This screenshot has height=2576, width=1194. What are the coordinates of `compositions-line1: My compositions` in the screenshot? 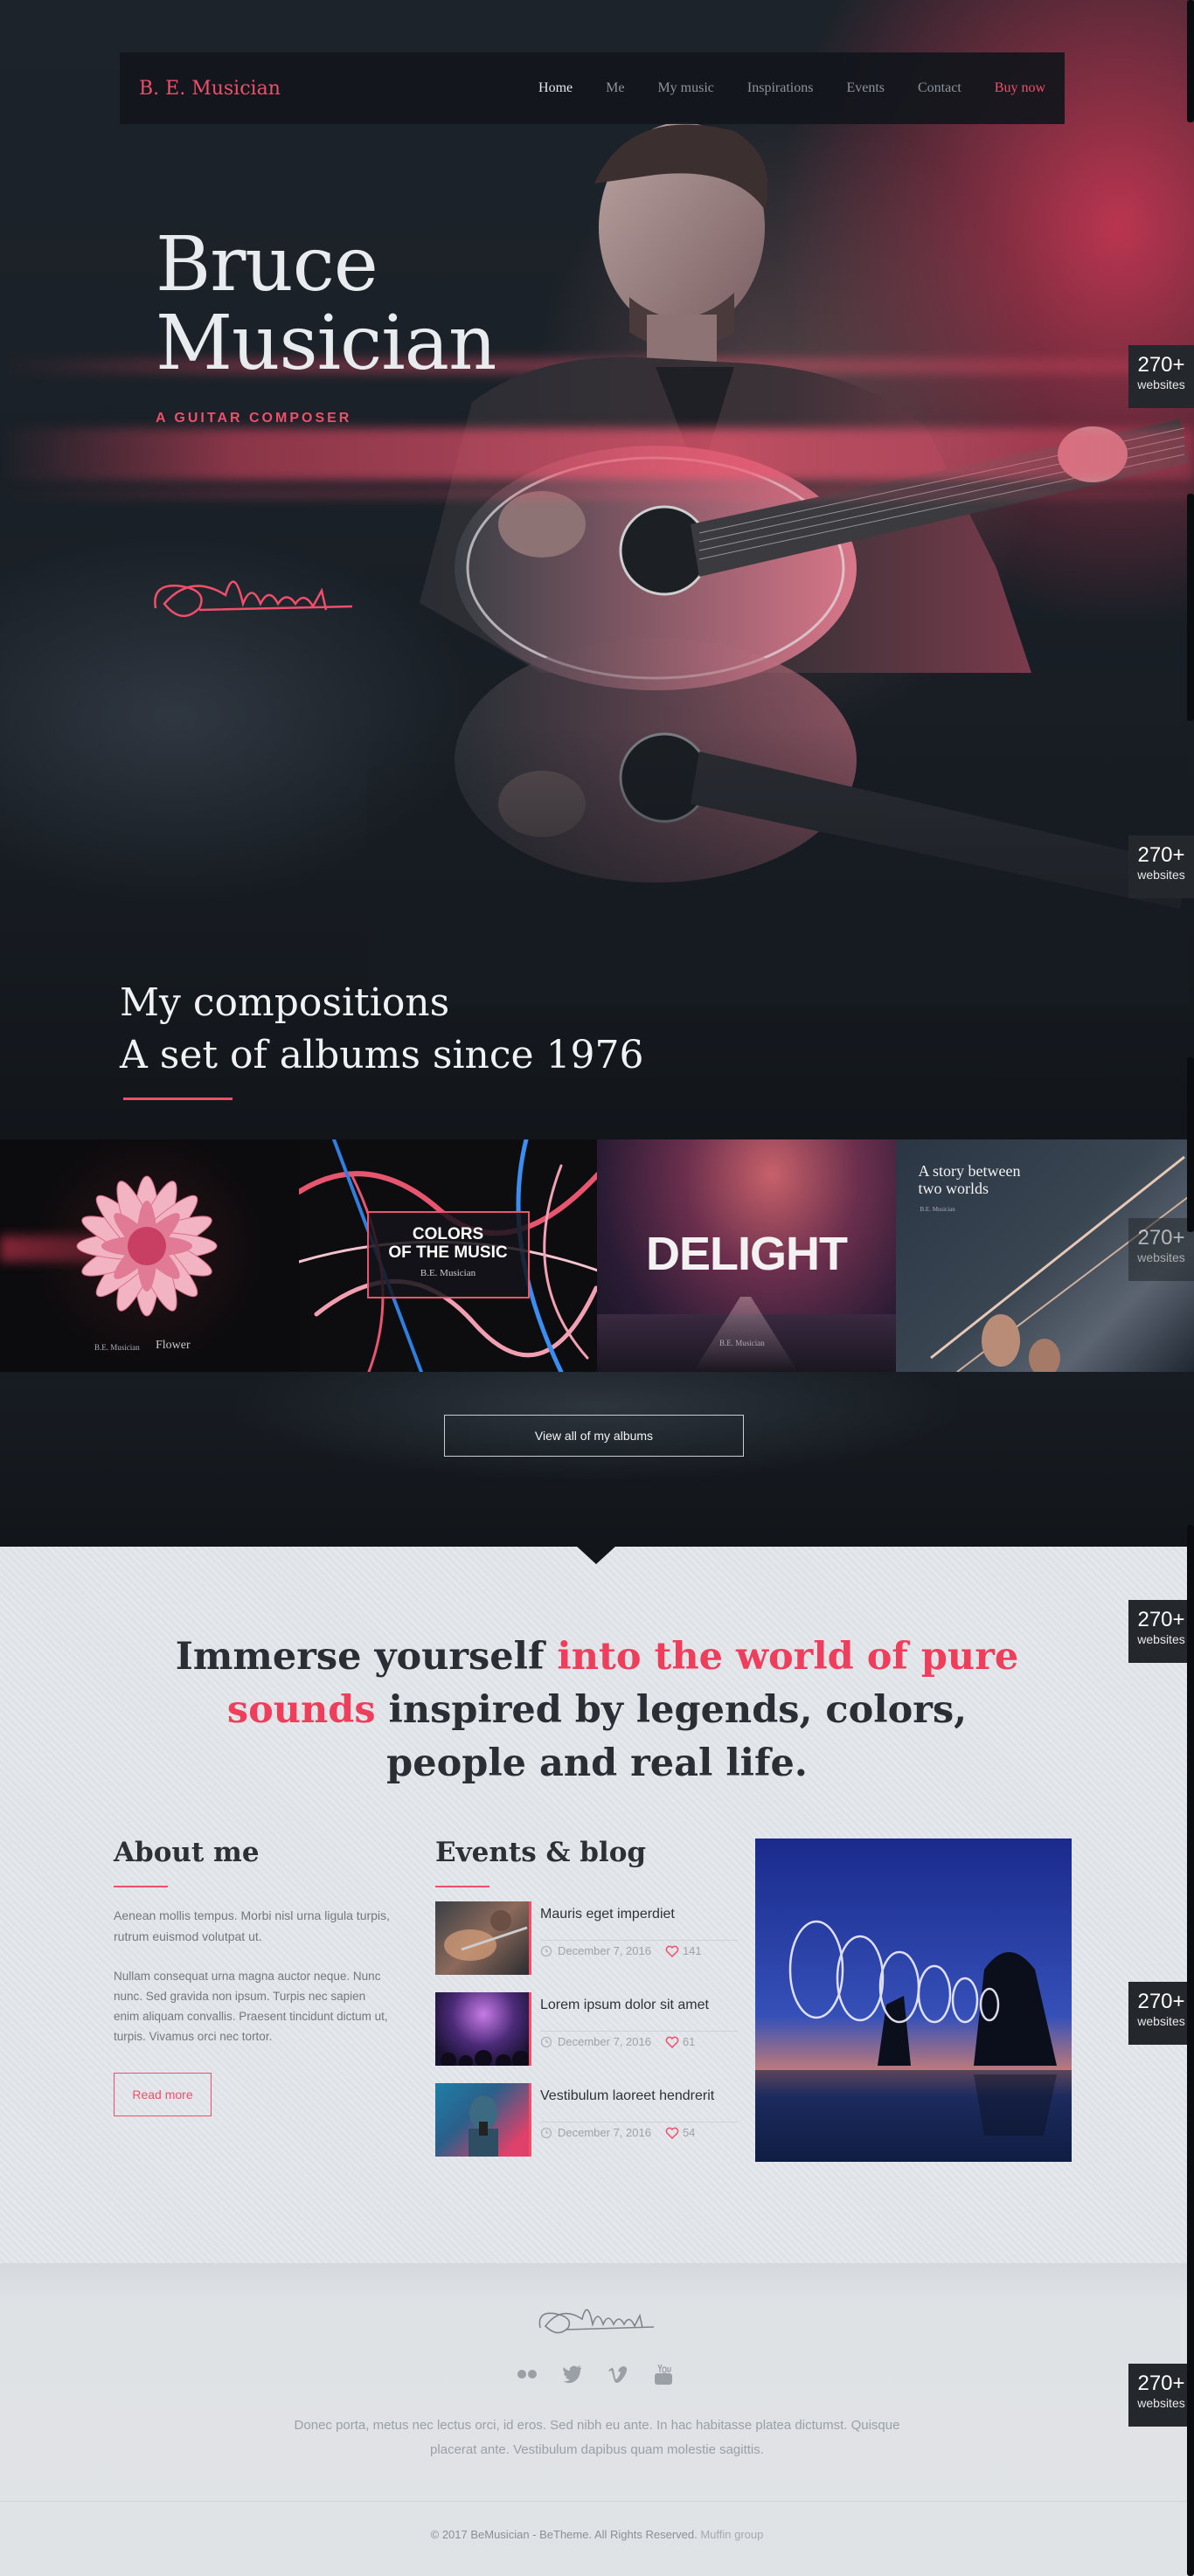 It's located at (285, 1002).